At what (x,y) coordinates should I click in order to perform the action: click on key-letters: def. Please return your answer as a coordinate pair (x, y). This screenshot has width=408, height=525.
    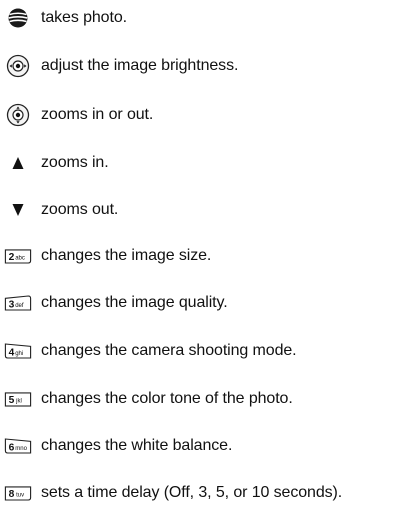
    Looking at the image, I should click on (19, 306).